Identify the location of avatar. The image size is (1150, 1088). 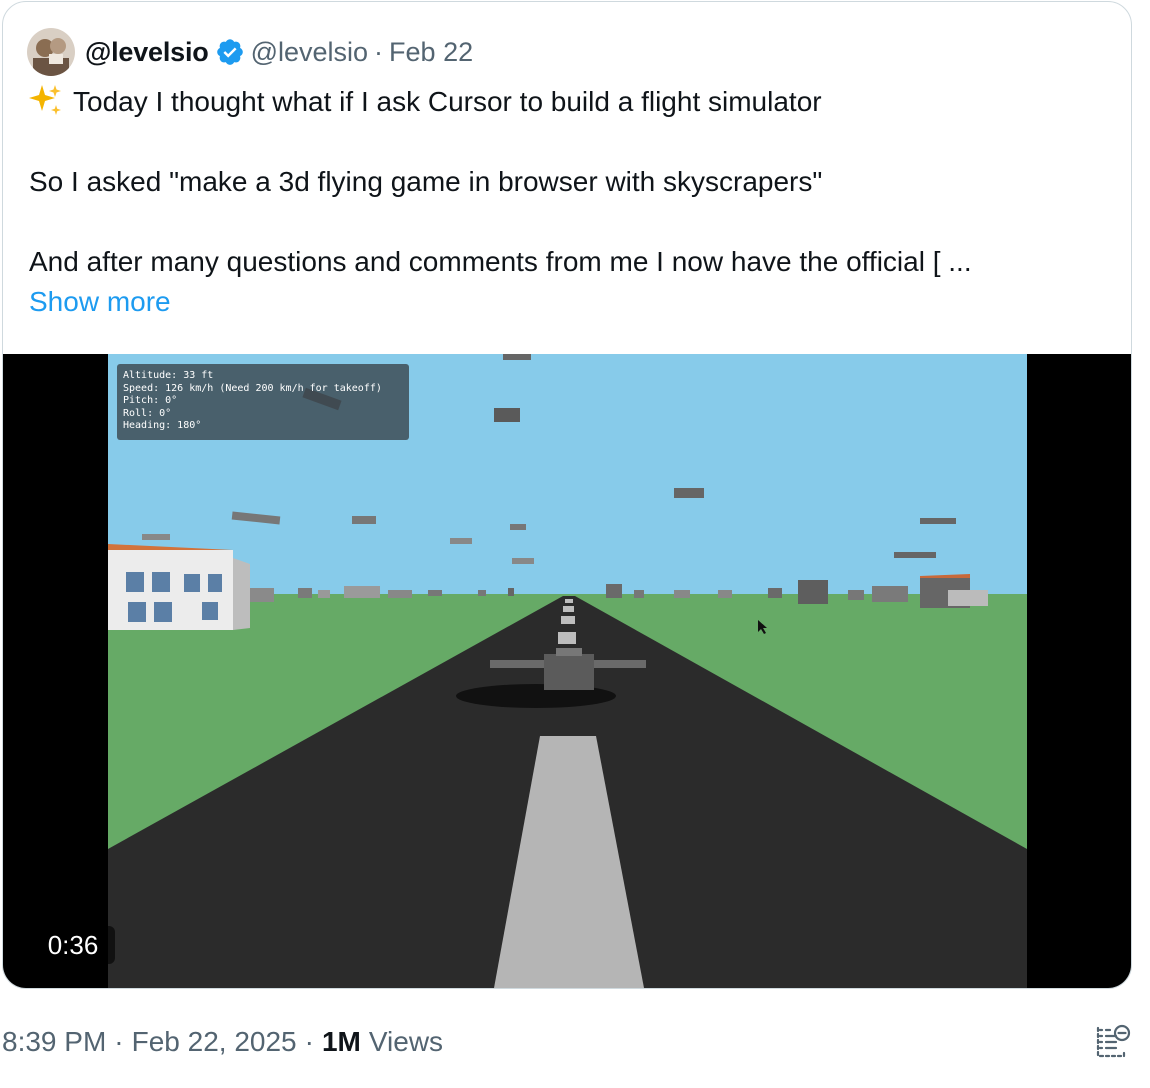
(51, 52).